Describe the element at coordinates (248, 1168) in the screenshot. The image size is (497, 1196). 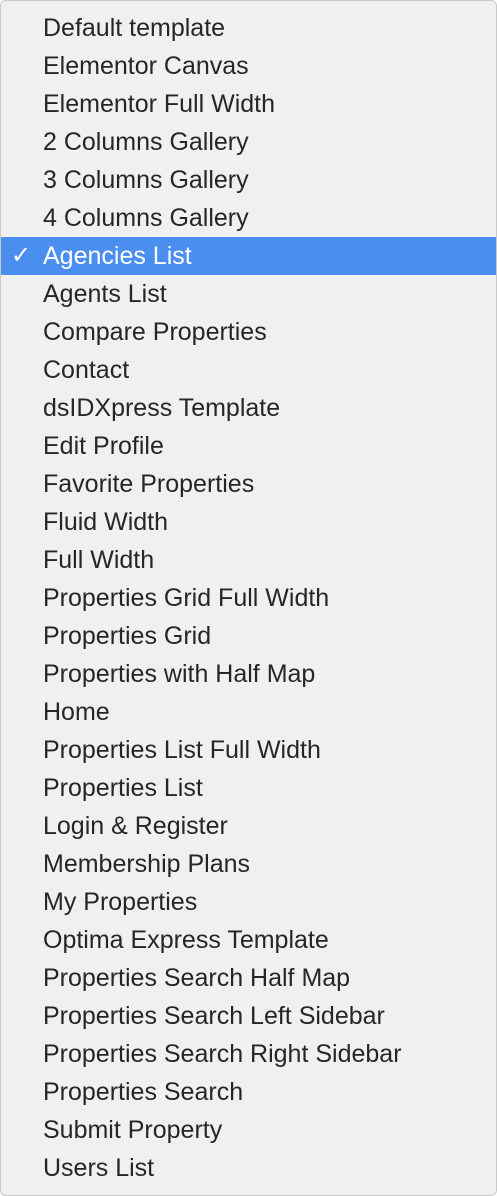
I see `menu-item-users-list: Users List` at that location.